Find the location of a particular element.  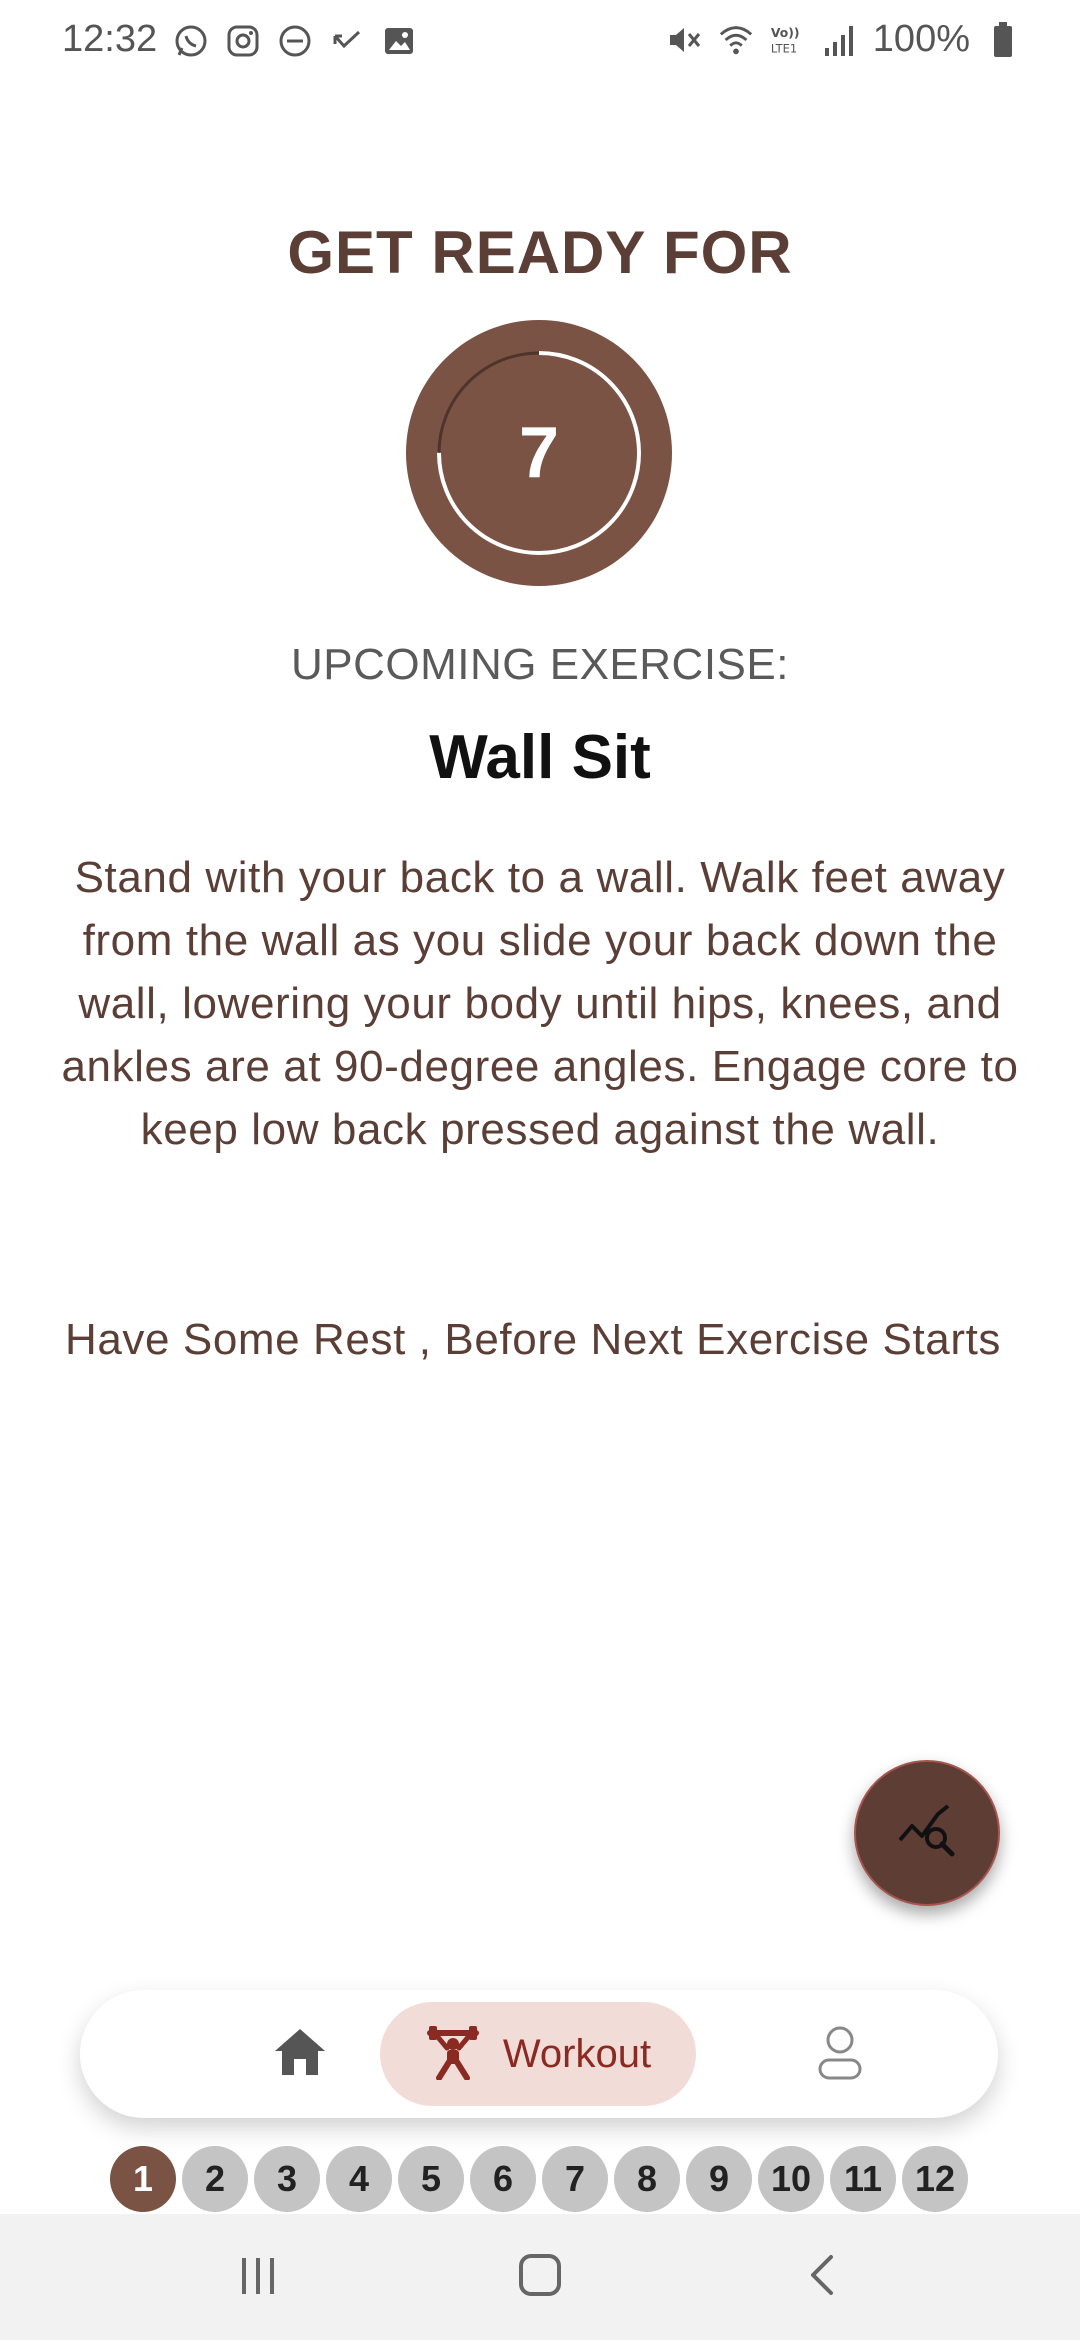

nav-workout-tab: Workout is located at coordinates (538, 2054).